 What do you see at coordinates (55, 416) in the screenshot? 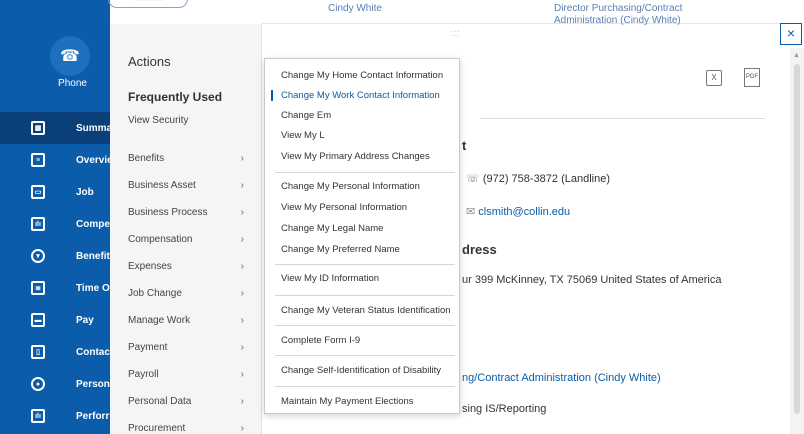
I see `nav-item-performance: ılı Perforr` at bounding box center [55, 416].